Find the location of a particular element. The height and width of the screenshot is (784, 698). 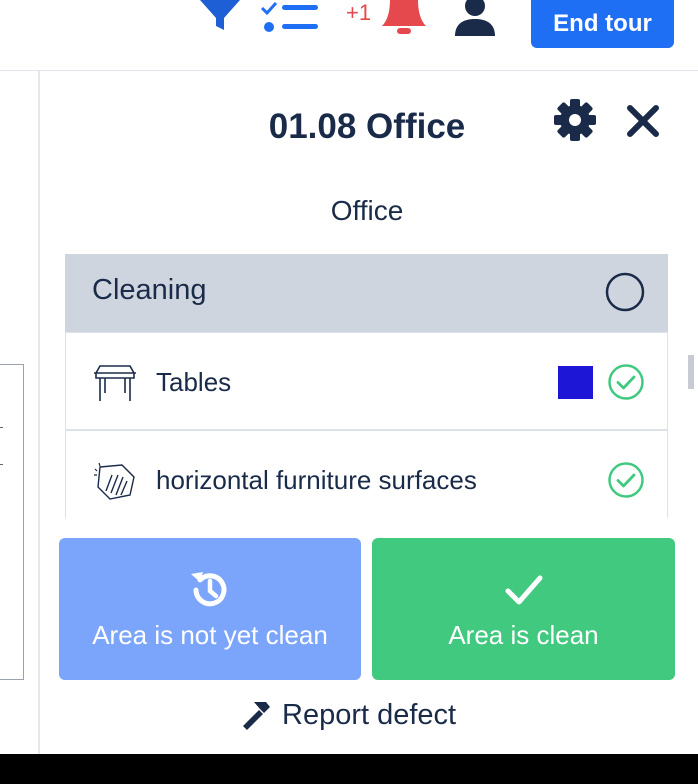

wiping-hand-icon is located at coordinates (114, 481).